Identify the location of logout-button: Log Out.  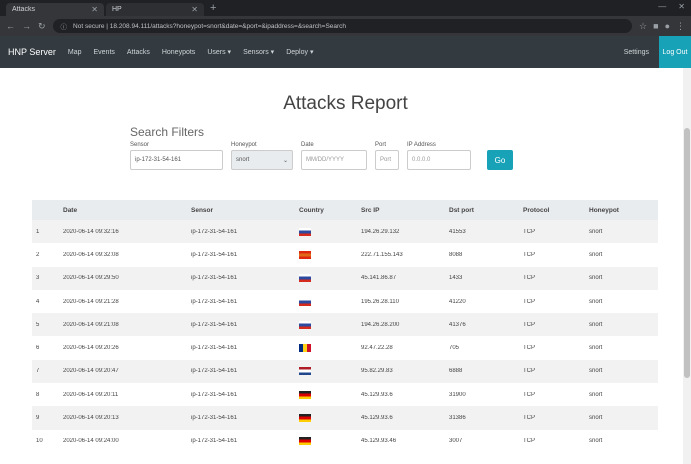
(675, 52).